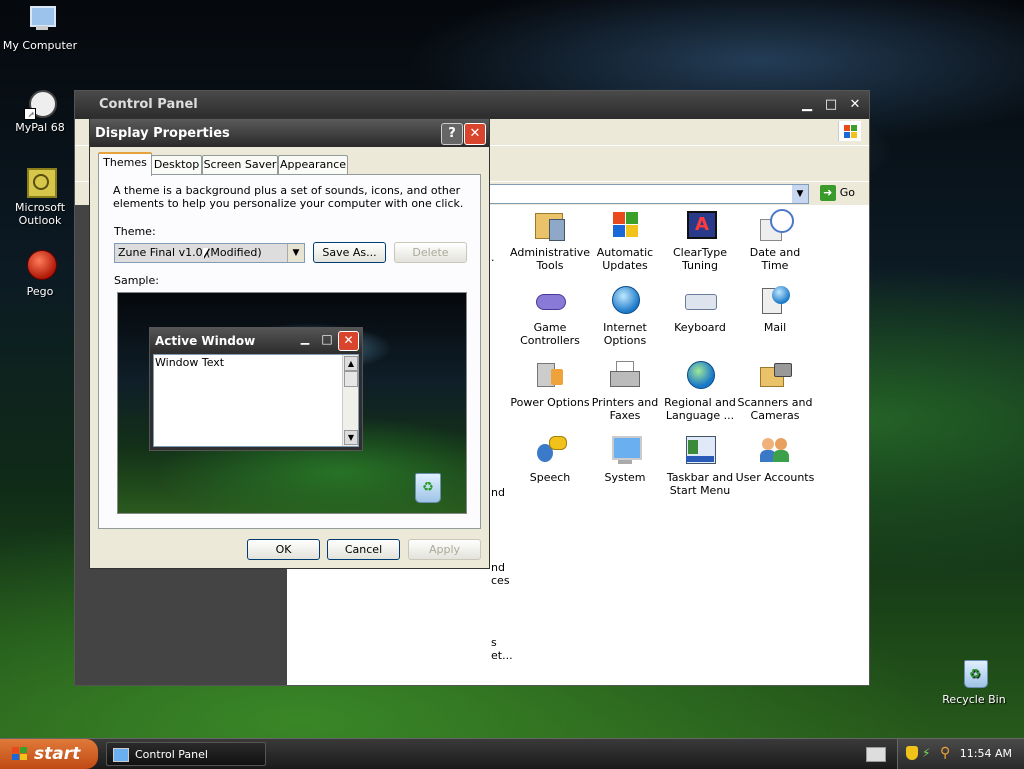  What do you see at coordinates (625, 451) in the screenshot?
I see `system-icon` at bounding box center [625, 451].